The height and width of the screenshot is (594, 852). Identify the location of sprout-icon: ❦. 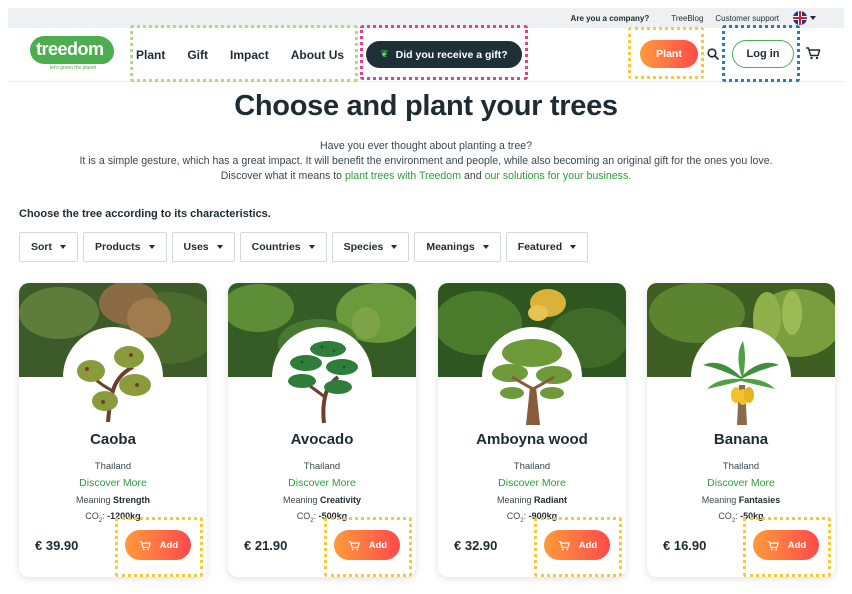
(384, 54).